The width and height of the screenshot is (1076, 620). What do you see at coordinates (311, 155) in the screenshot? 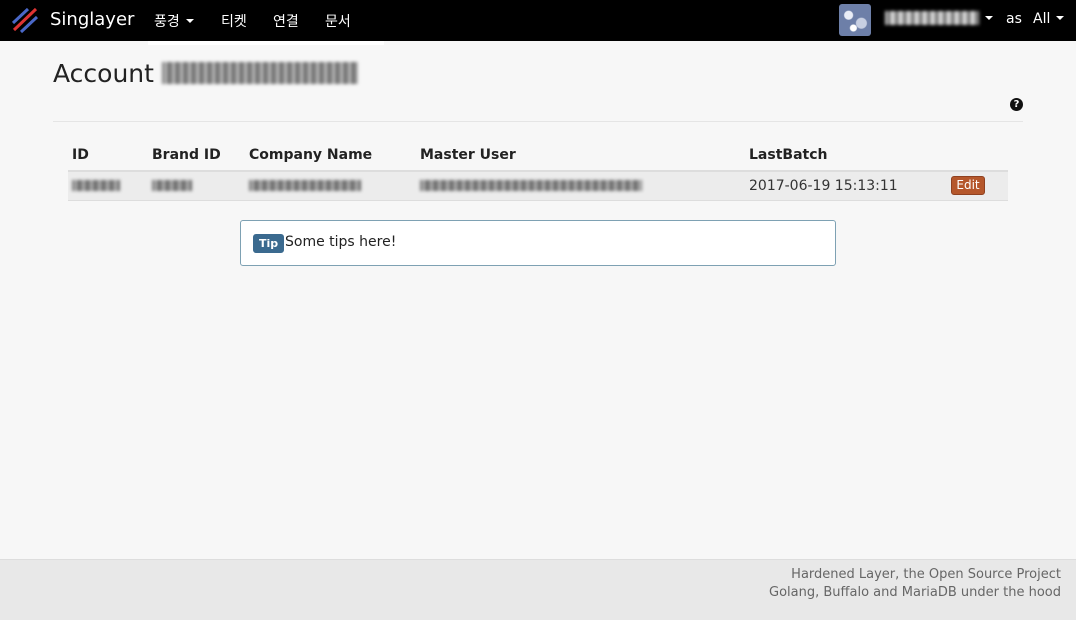
I see `column-header-company-name: Company Name` at bounding box center [311, 155].